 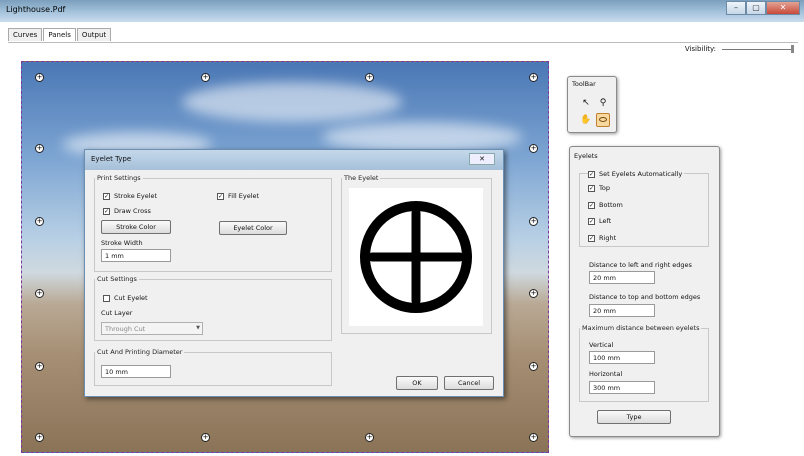 What do you see at coordinates (586, 156) in the screenshot?
I see `eyelets-title: Eyelets` at bounding box center [586, 156].